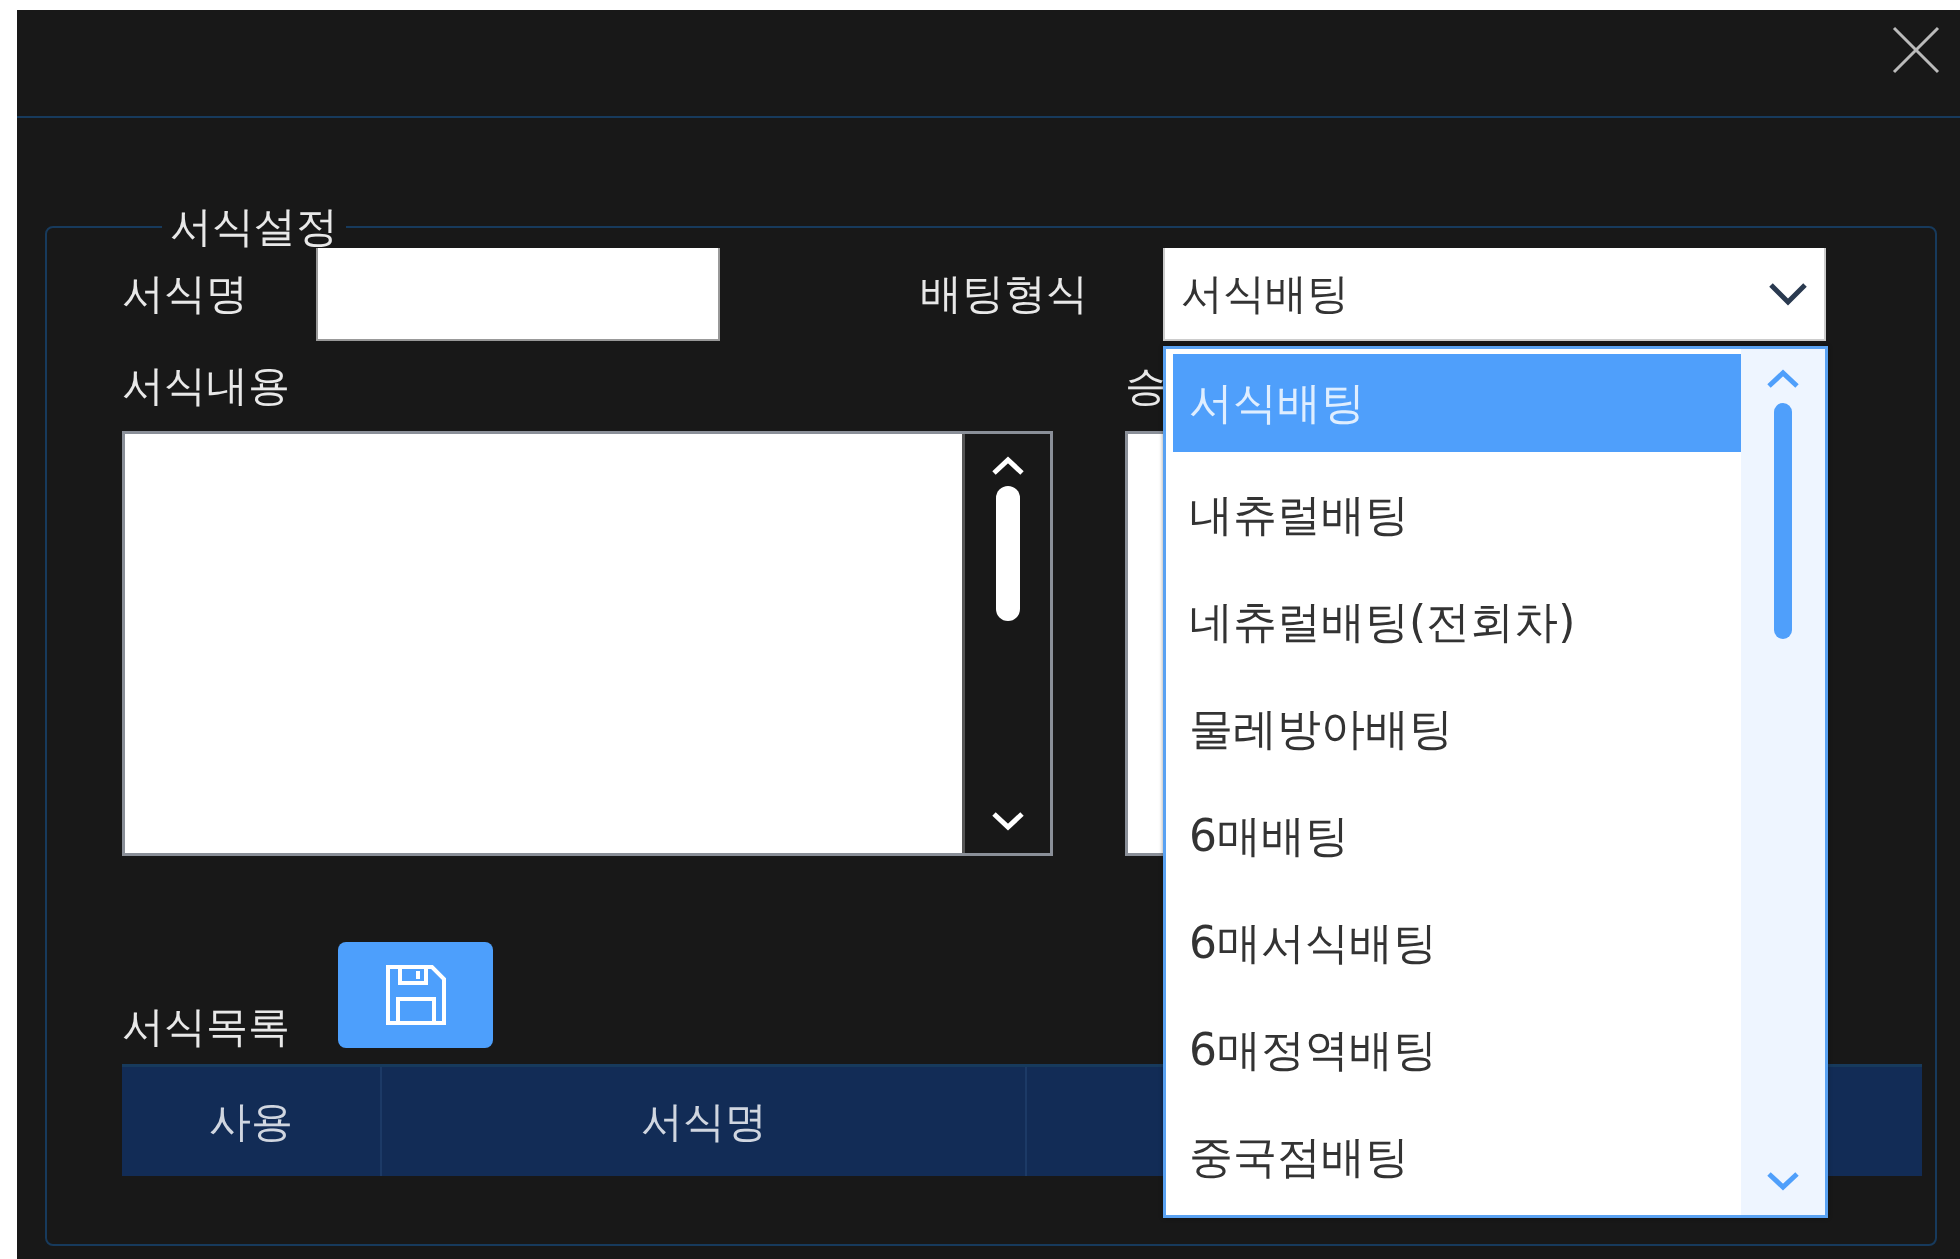  What do you see at coordinates (252, 1121) in the screenshot?
I see `column-header: 사용` at bounding box center [252, 1121].